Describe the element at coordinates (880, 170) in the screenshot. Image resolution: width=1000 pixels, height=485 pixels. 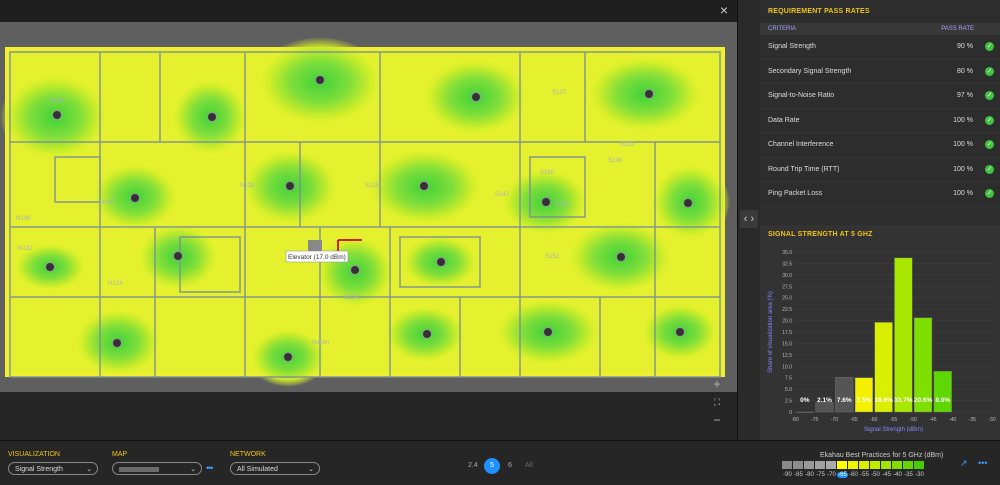
I see `requirement-row: Round Trip Time (RTT) 100 % ✓` at that location.